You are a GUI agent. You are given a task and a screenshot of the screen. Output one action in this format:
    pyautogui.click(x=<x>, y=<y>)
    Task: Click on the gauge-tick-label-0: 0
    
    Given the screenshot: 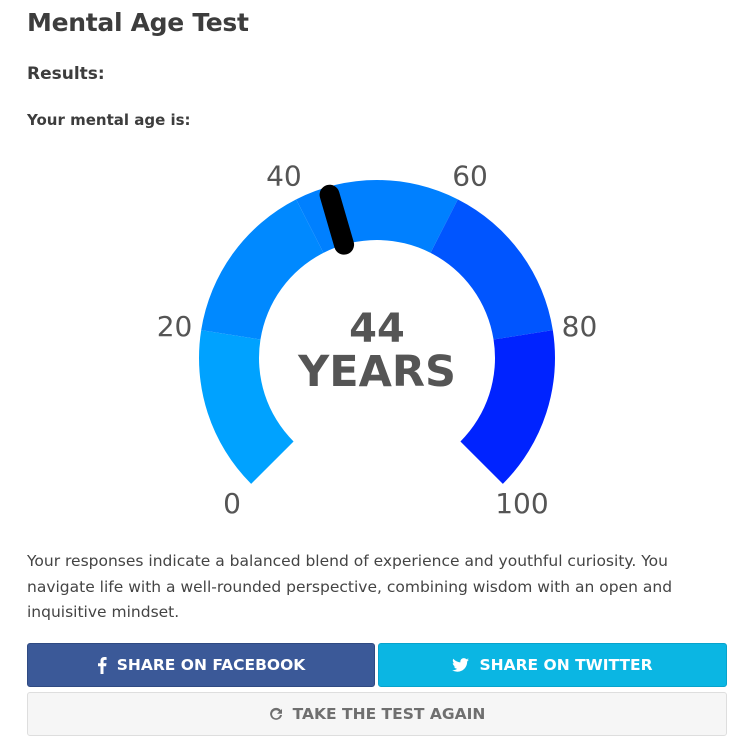 What is the action you would take?
    pyautogui.click(x=232, y=503)
    